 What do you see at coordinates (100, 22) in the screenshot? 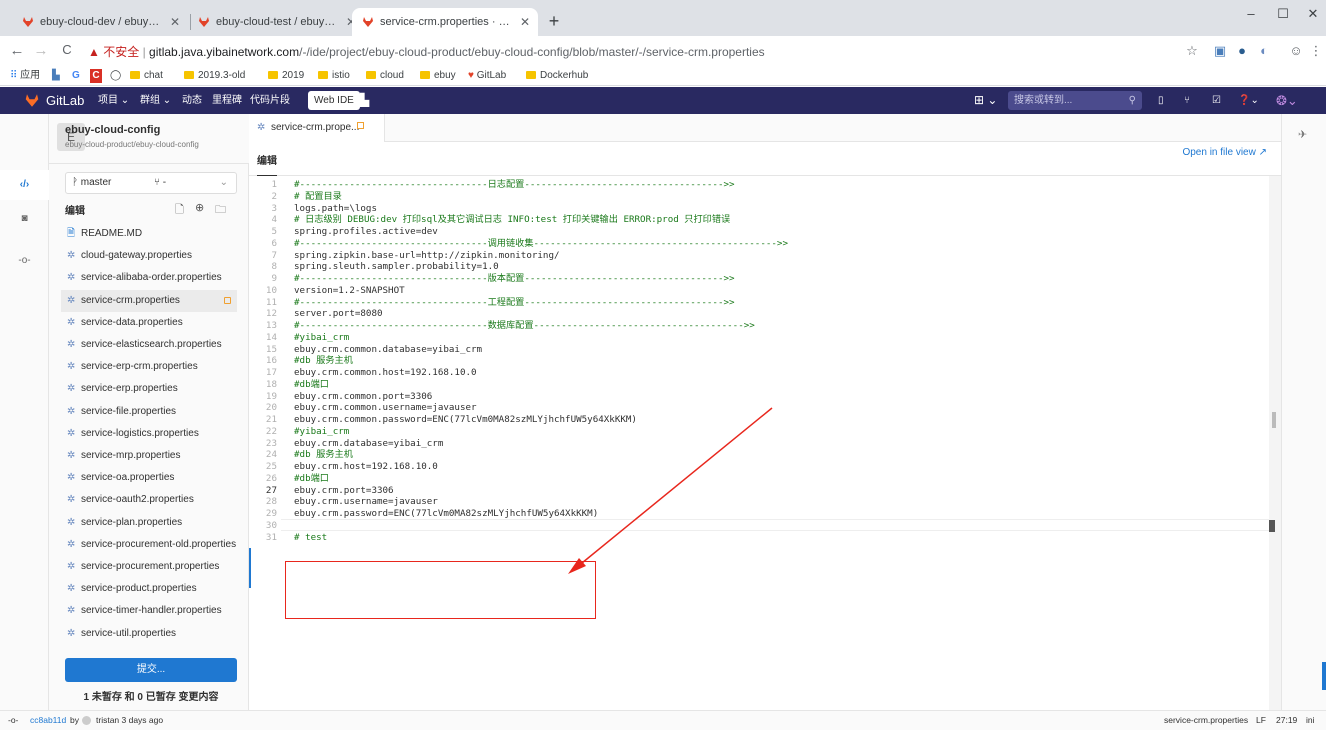
I see `browser-tab: ebuy-cloud-dev / ebuy-cloud ✕` at bounding box center [100, 22].